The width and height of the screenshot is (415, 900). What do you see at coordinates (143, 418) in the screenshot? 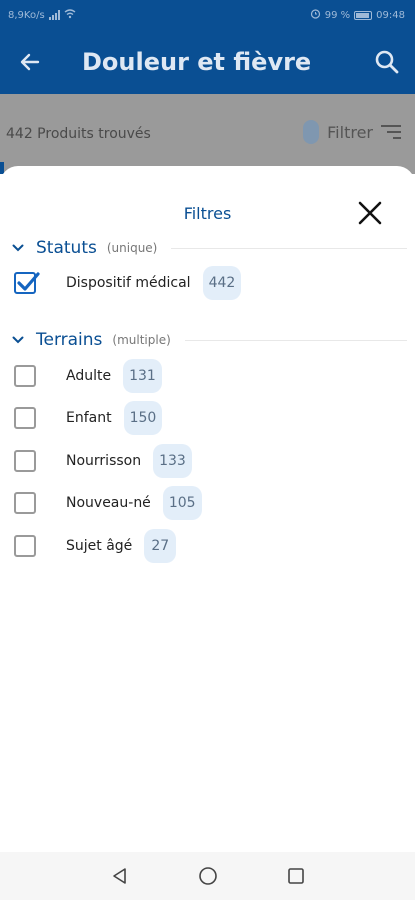
I see `count-badge: 150` at bounding box center [143, 418].